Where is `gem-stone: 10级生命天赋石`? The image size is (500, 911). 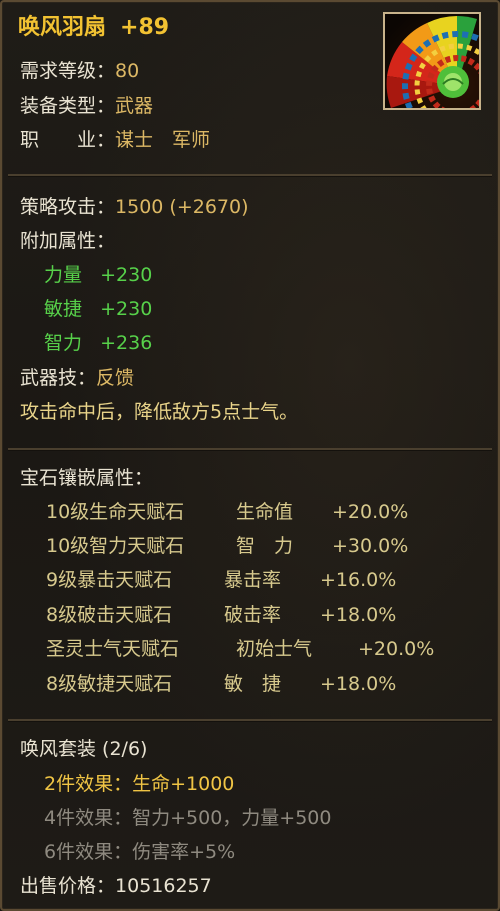 gem-stone: 10级生命天赋石 is located at coordinates (115, 512).